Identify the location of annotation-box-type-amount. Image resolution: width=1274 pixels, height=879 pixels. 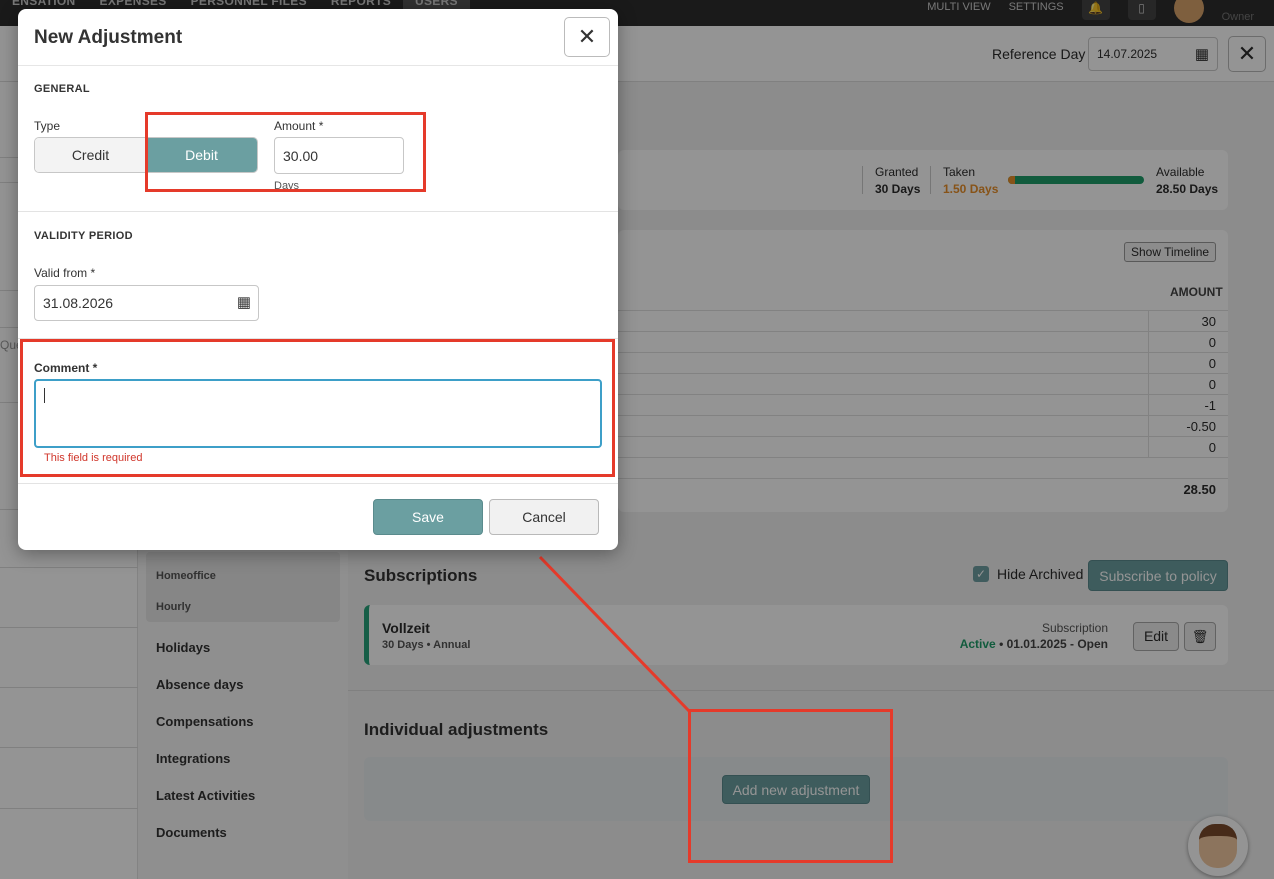
(285, 152).